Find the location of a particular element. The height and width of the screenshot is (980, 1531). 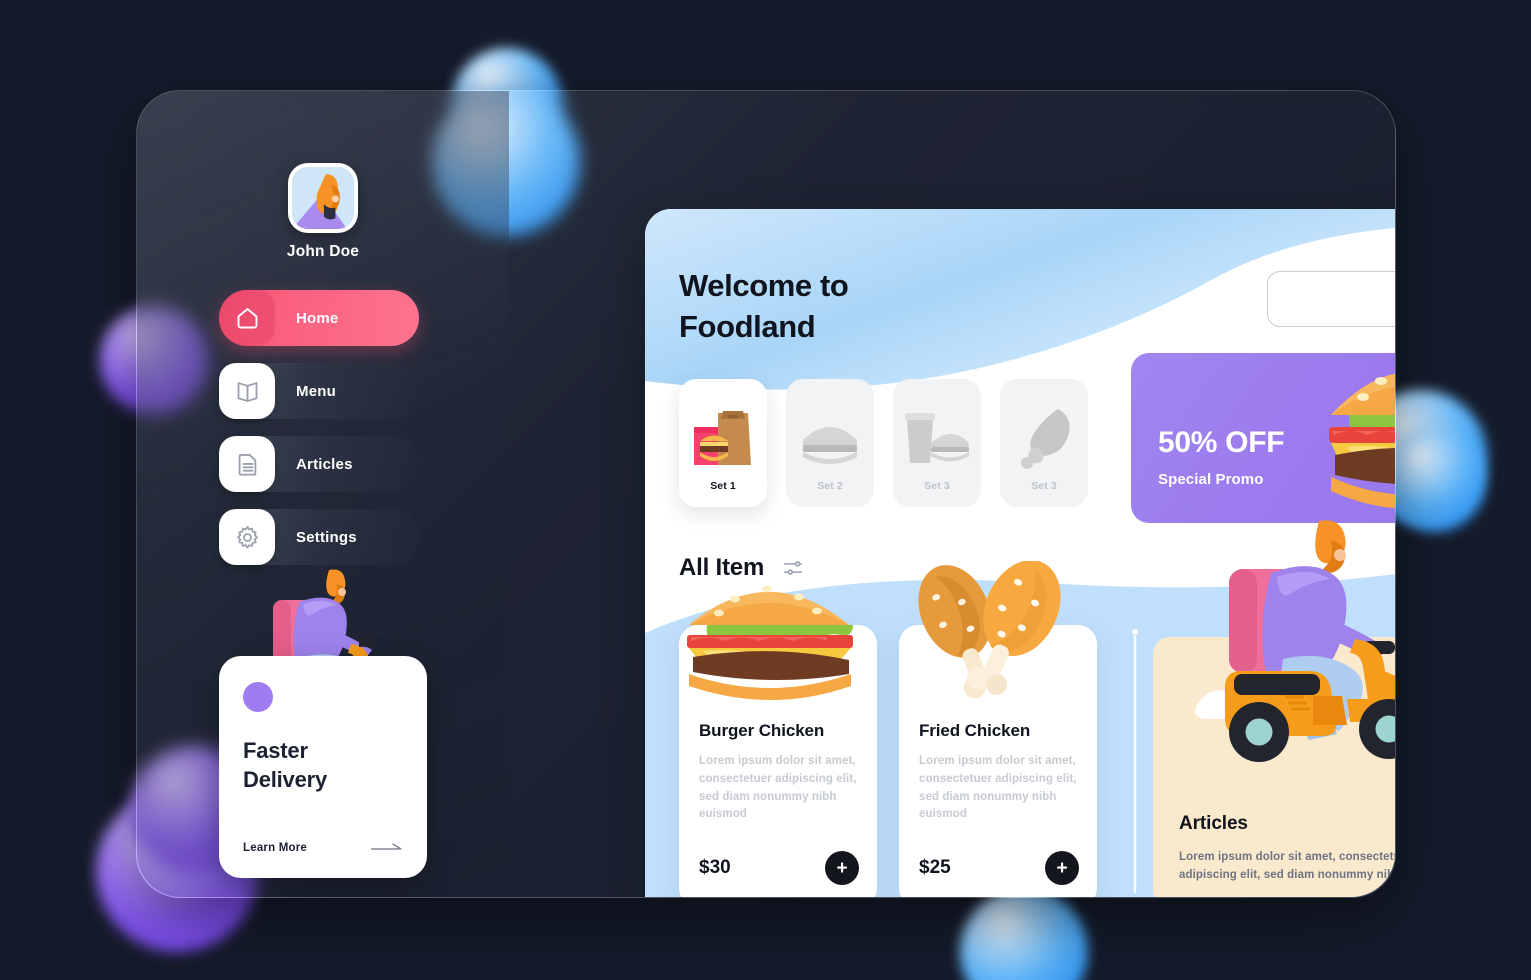

user-profile: John Doe is located at coordinates (323, 212).